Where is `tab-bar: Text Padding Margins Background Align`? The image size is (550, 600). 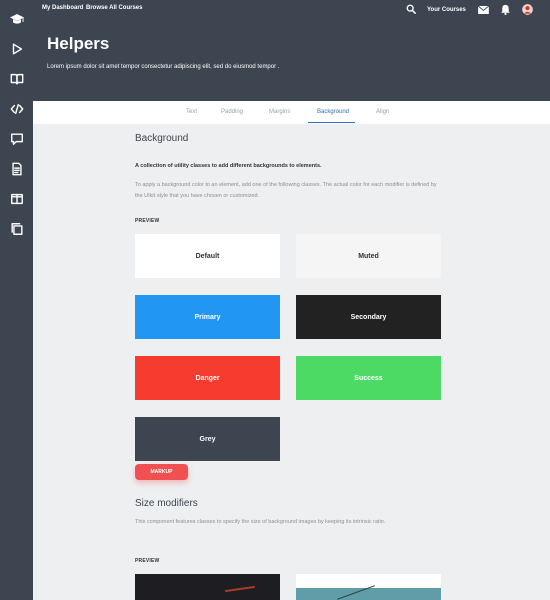
tab-bar: Text Padding Margins Background Align is located at coordinates (291, 112).